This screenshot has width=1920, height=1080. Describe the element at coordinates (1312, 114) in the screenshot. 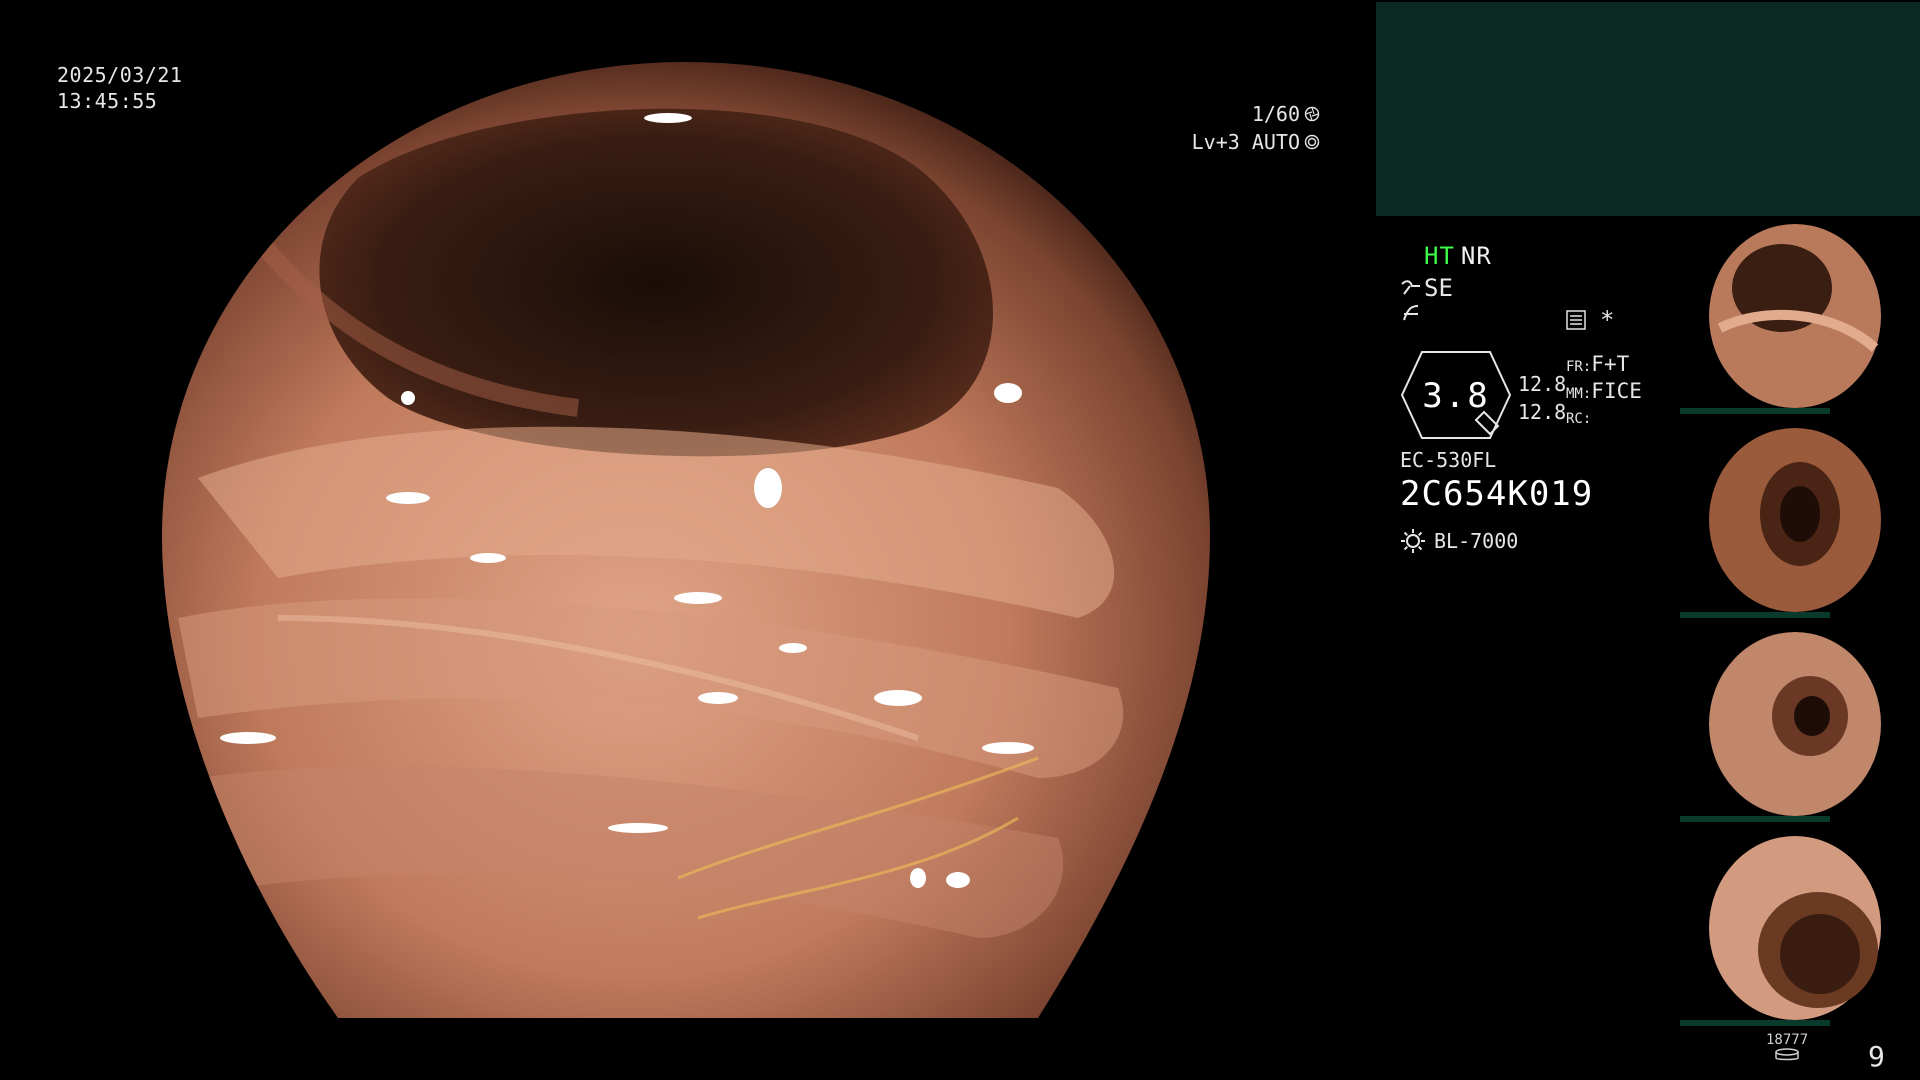

I see `shutter-icon` at that location.